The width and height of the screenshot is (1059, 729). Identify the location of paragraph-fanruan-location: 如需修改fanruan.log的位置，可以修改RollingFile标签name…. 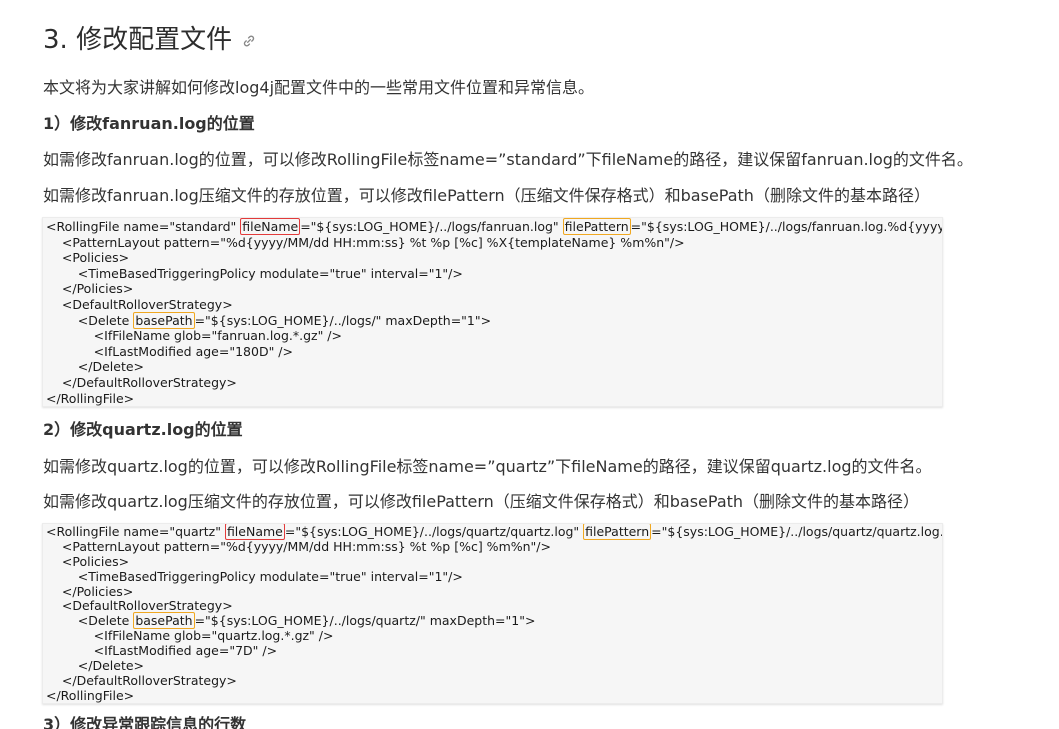
(508, 159).